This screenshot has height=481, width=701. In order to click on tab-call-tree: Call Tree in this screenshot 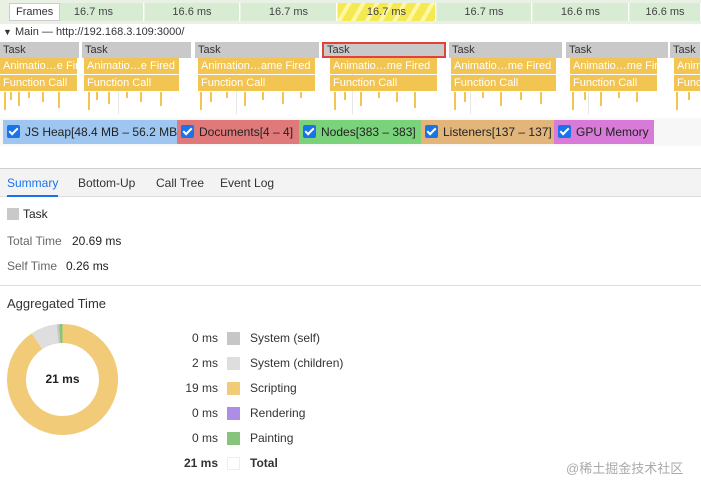, I will do `click(180, 183)`.